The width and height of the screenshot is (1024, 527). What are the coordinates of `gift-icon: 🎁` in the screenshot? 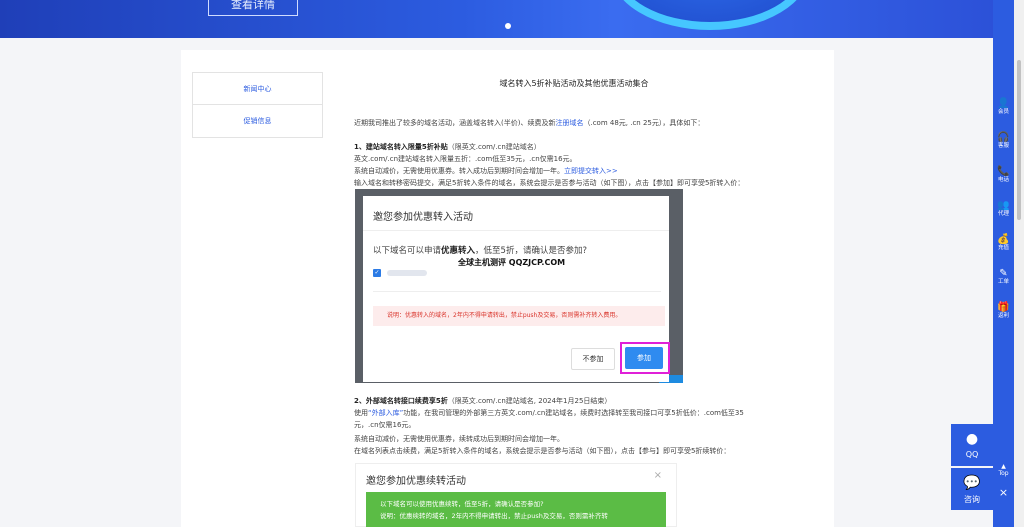 It's located at (1003, 307).